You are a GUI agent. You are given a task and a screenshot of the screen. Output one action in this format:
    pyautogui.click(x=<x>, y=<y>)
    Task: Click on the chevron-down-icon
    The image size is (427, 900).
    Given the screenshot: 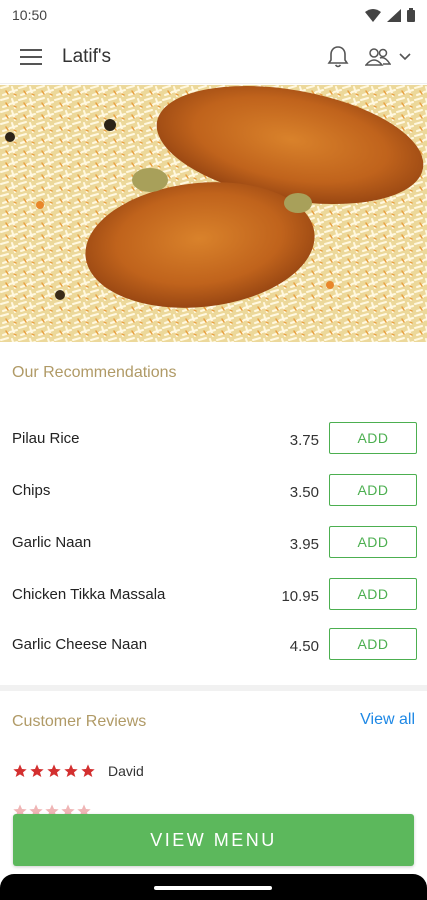 What is the action you would take?
    pyautogui.click(x=405, y=56)
    